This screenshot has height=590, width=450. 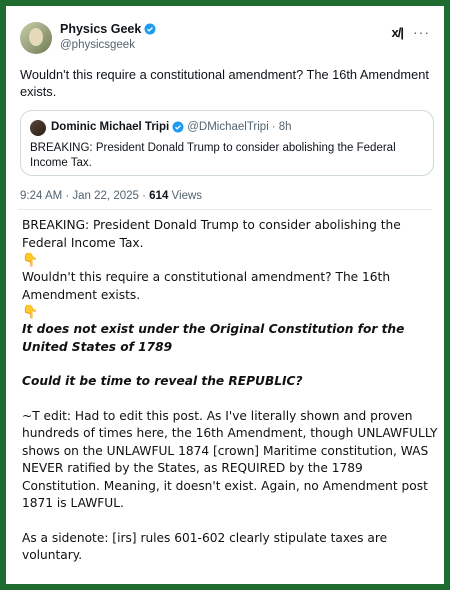 I want to click on quoted-author-avatar, so click(x=38, y=128).